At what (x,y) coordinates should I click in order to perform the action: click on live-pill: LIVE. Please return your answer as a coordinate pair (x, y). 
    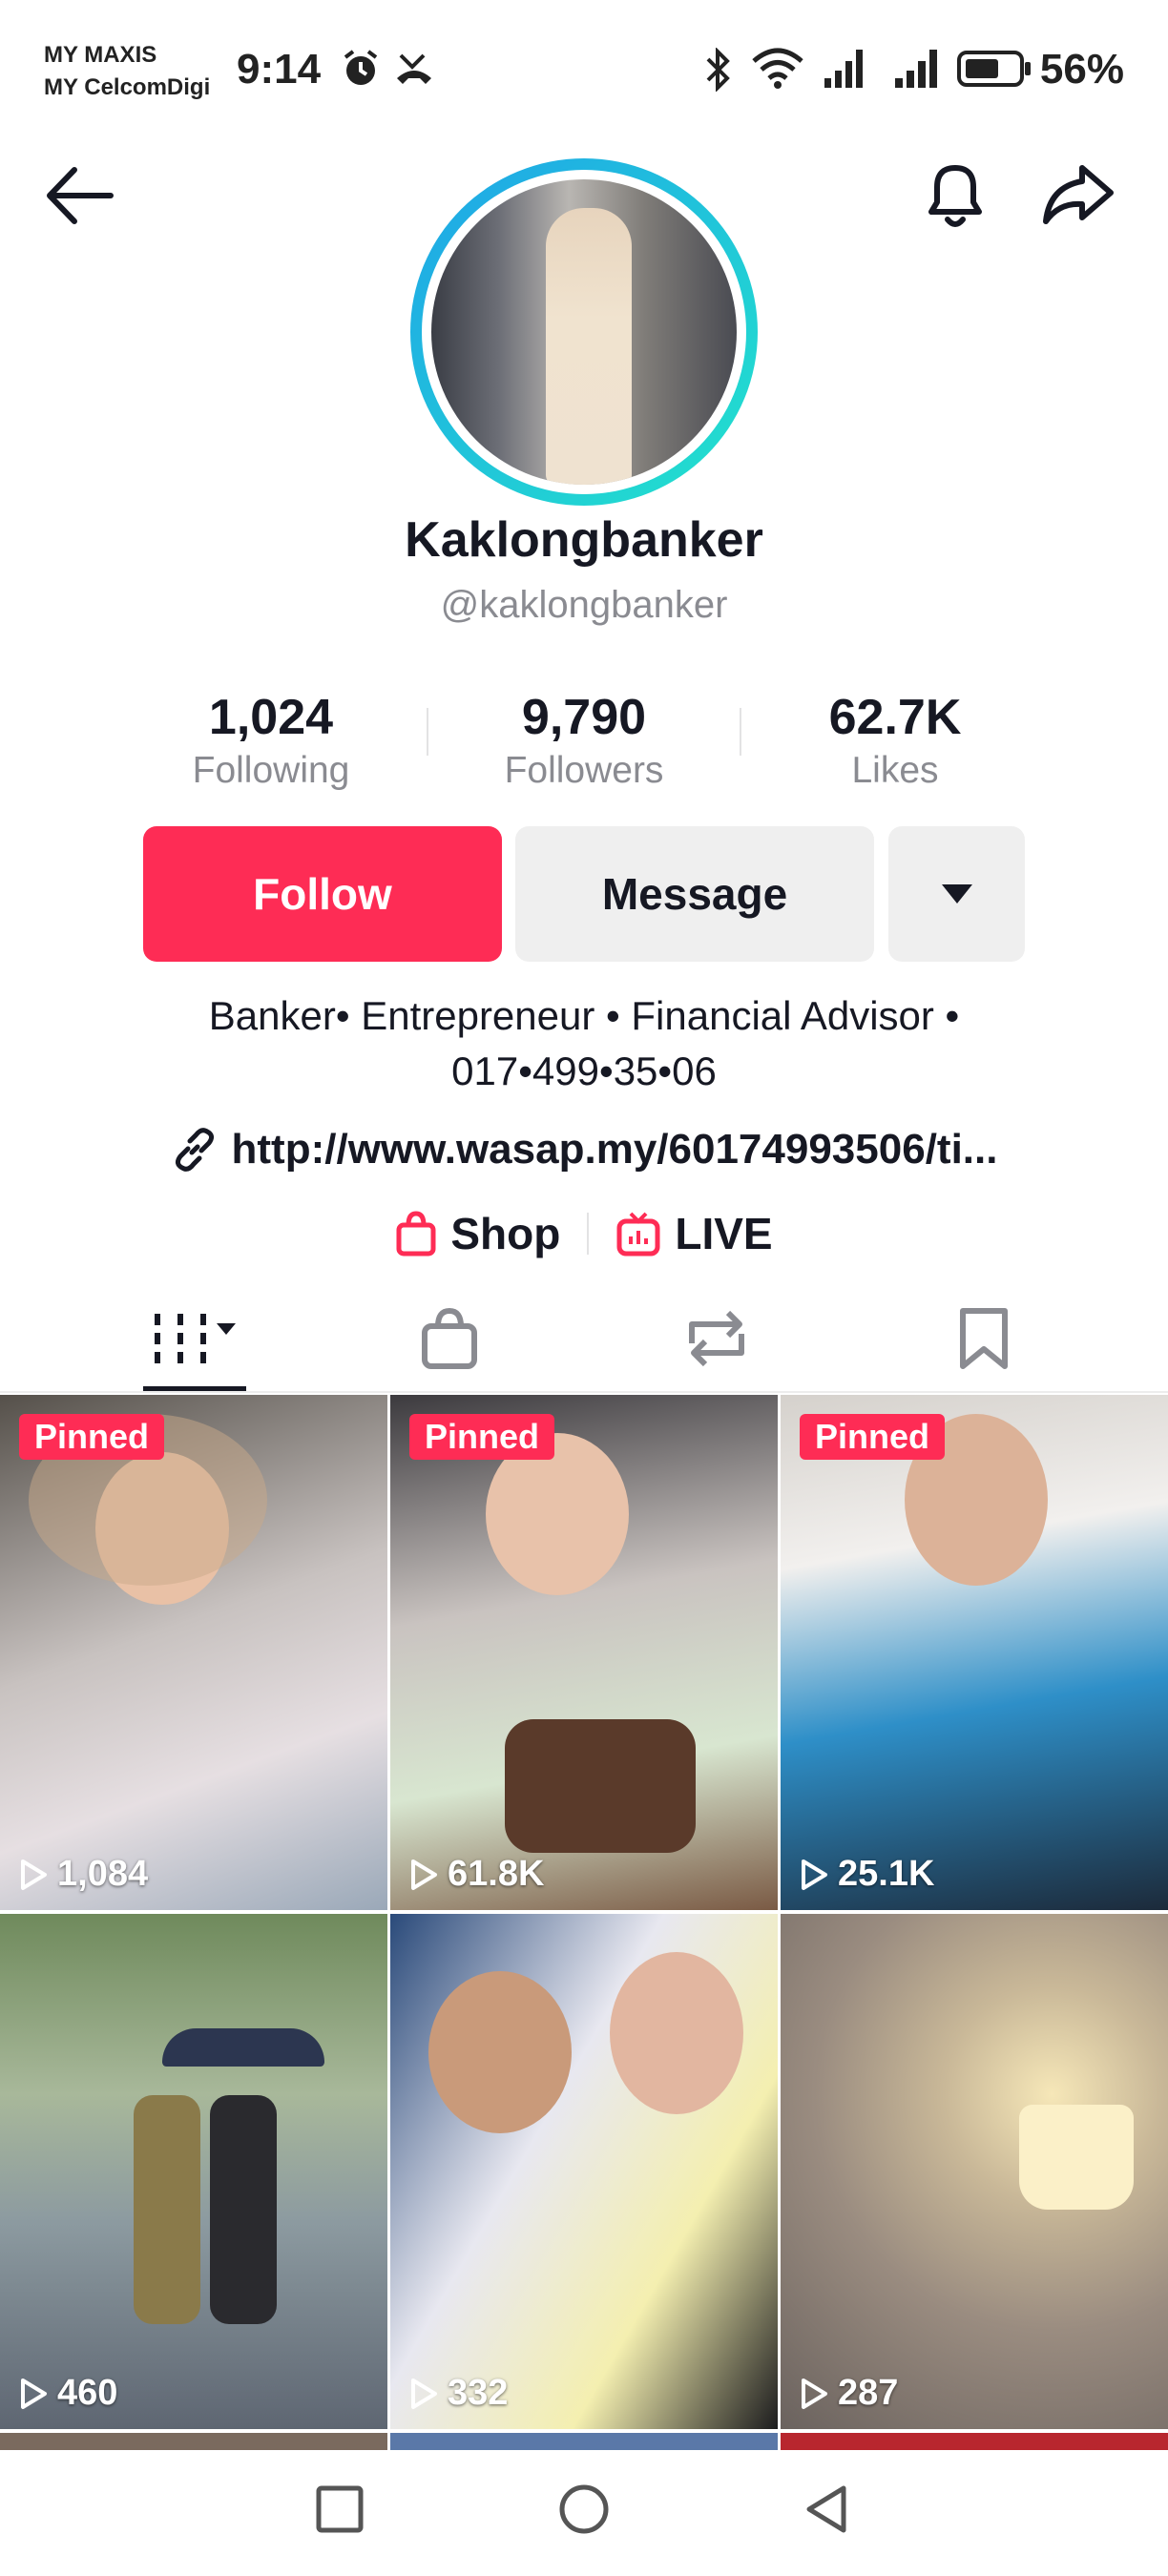
    Looking at the image, I should click on (694, 1233).